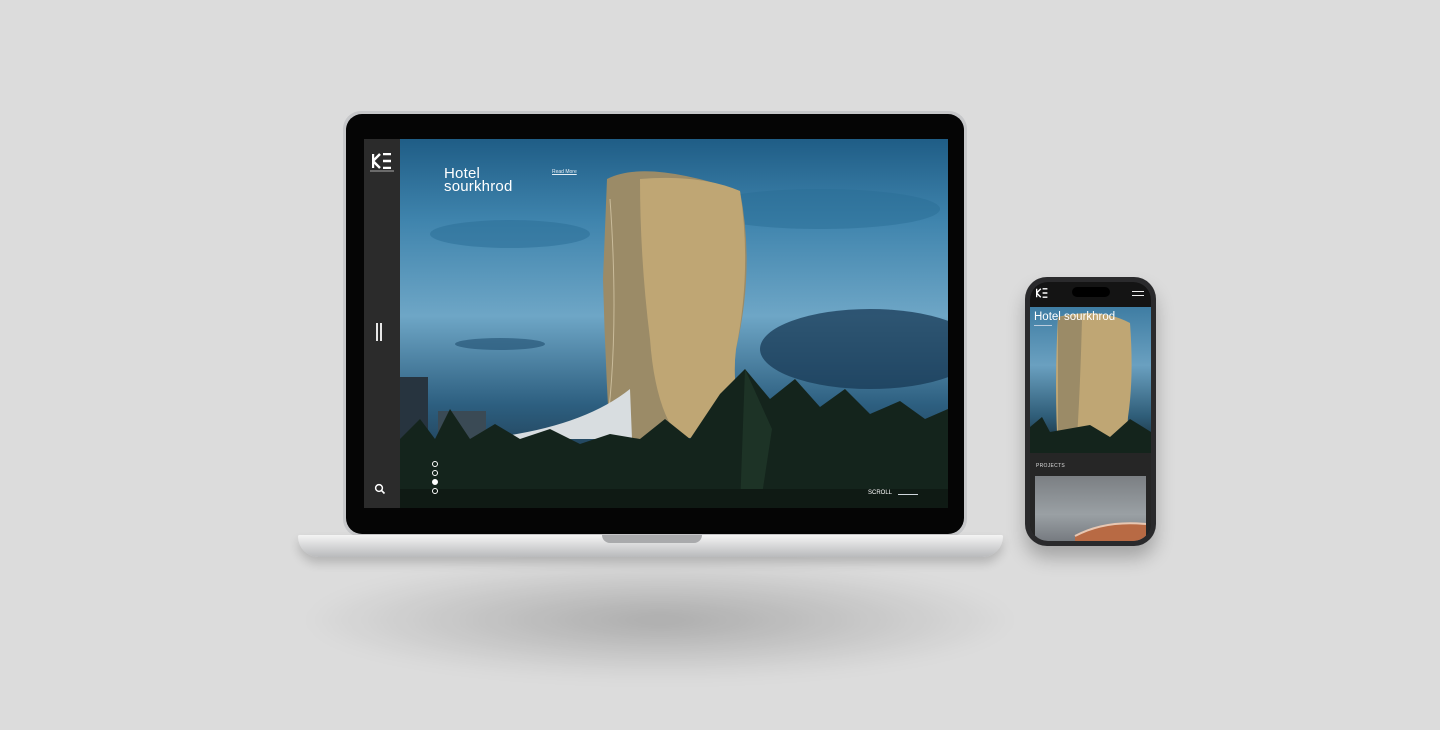  I want to click on phone-hero-title: Hotel sourkhrod, so click(1075, 317).